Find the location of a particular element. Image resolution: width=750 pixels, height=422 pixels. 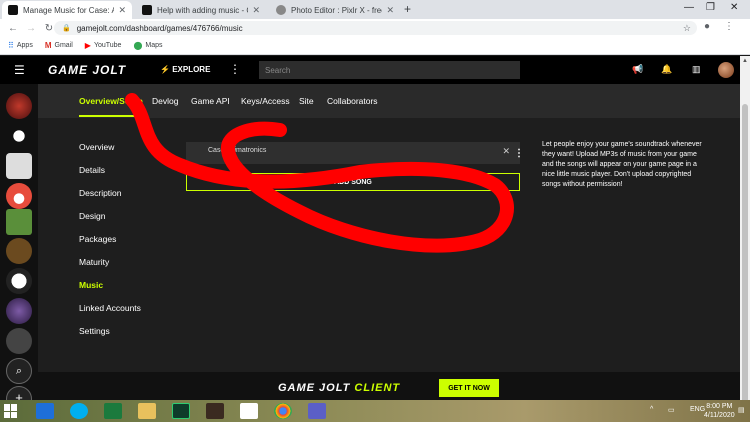

excel-icon is located at coordinates (113, 411).